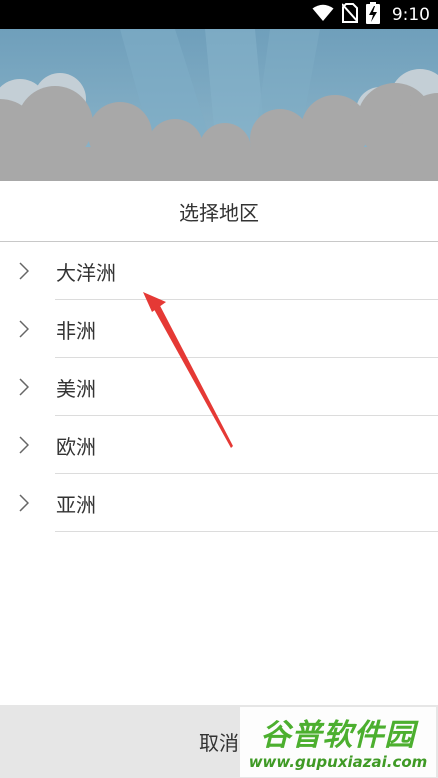 This screenshot has width=438, height=778. Describe the element at coordinates (76, 330) in the screenshot. I see `region-label: 非洲` at that location.